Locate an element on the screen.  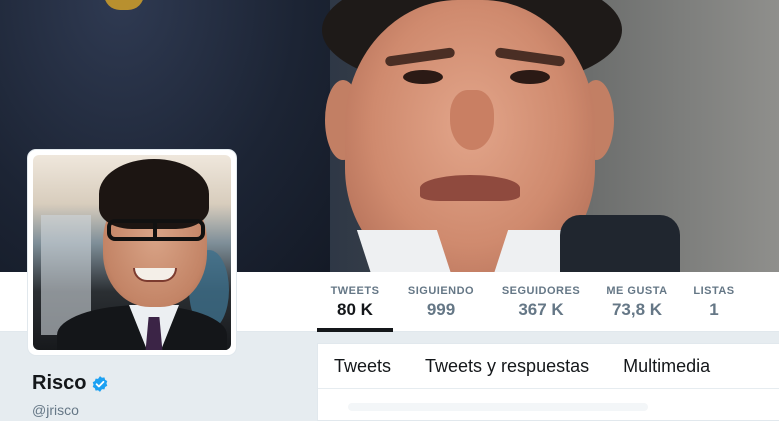
stat-value: 73,8 K is located at coordinates (637, 309).